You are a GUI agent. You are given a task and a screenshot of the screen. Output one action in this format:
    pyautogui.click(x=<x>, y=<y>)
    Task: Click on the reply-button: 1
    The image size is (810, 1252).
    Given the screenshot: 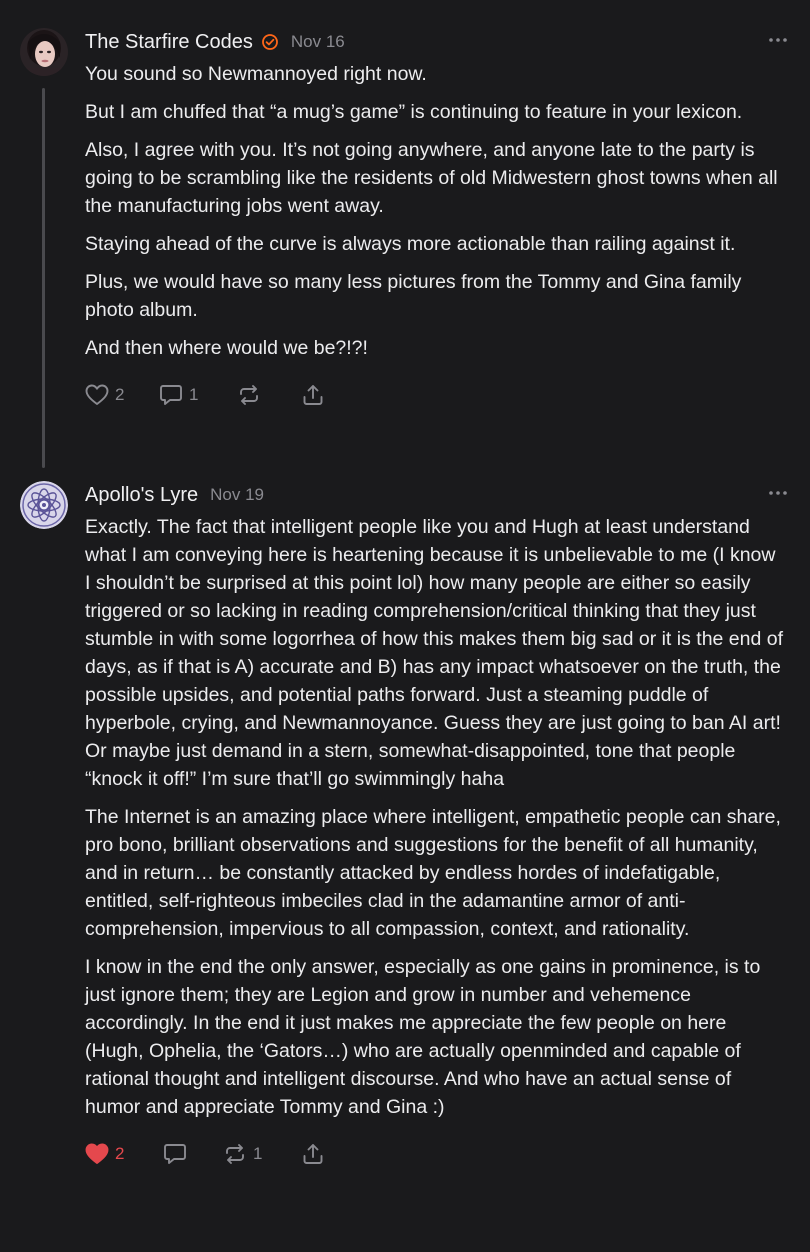 What is the action you would take?
    pyautogui.click(x=198, y=395)
    